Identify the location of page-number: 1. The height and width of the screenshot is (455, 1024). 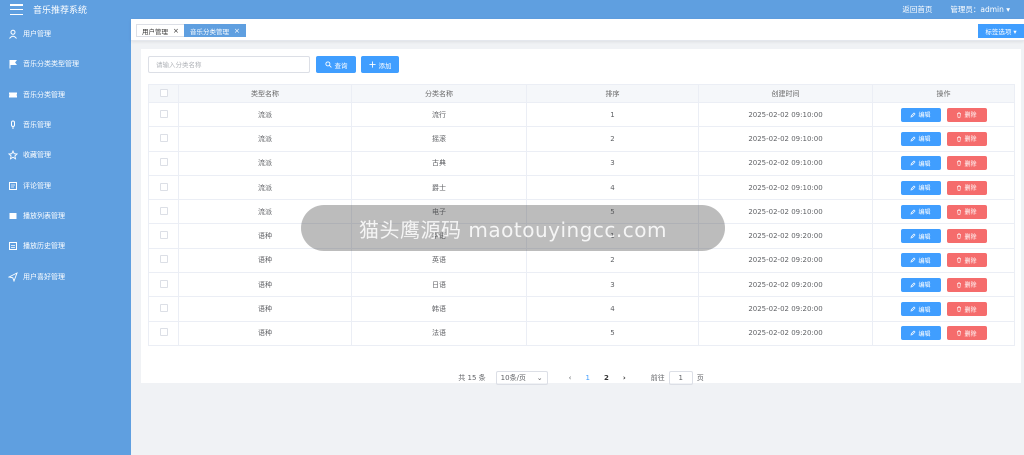
(587, 378).